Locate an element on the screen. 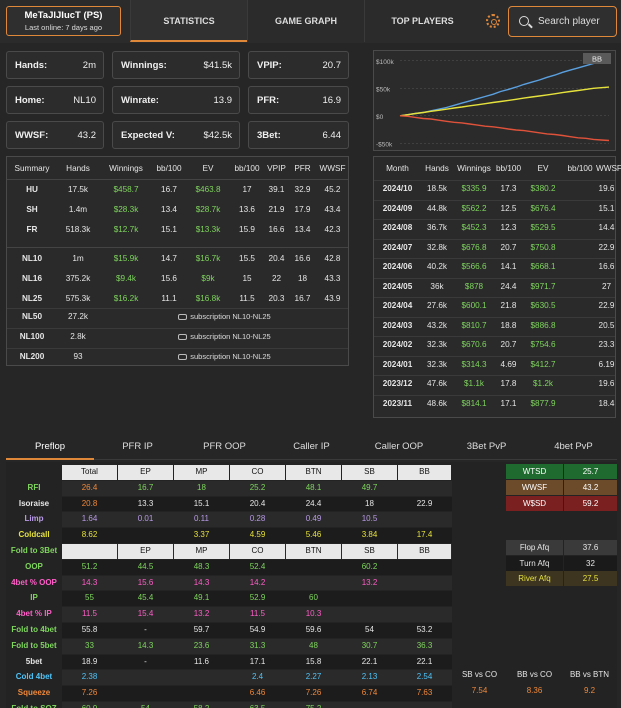 This screenshot has width=621, height=708. preflop-cell: 0.49 is located at coordinates (313, 519).